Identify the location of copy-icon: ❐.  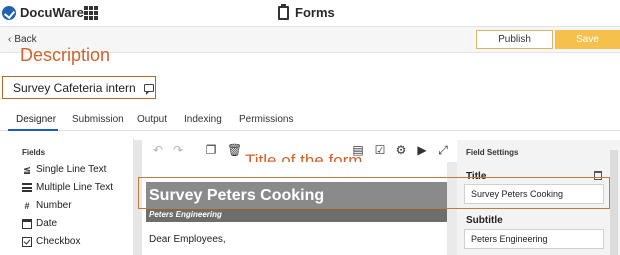
(211, 150).